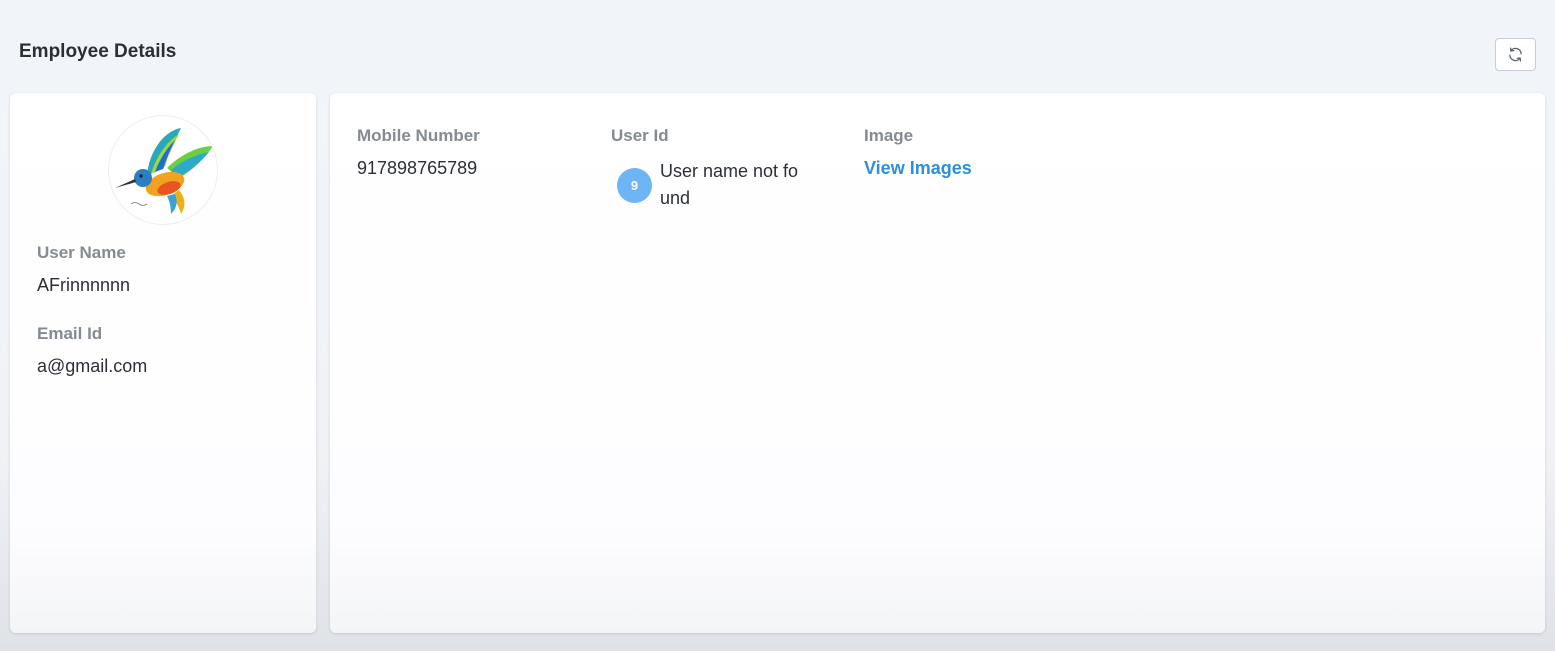 The height and width of the screenshot is (651, 1555). I want to click on user-id-label: User Id, so click(640, 135).